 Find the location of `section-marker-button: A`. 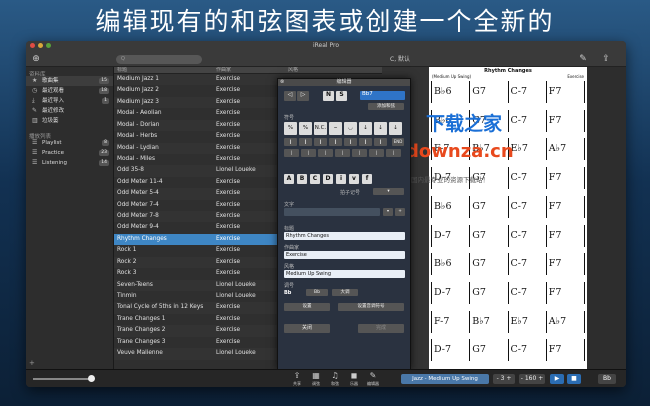

section-marker-button: A is located at coordinates (289, 179).